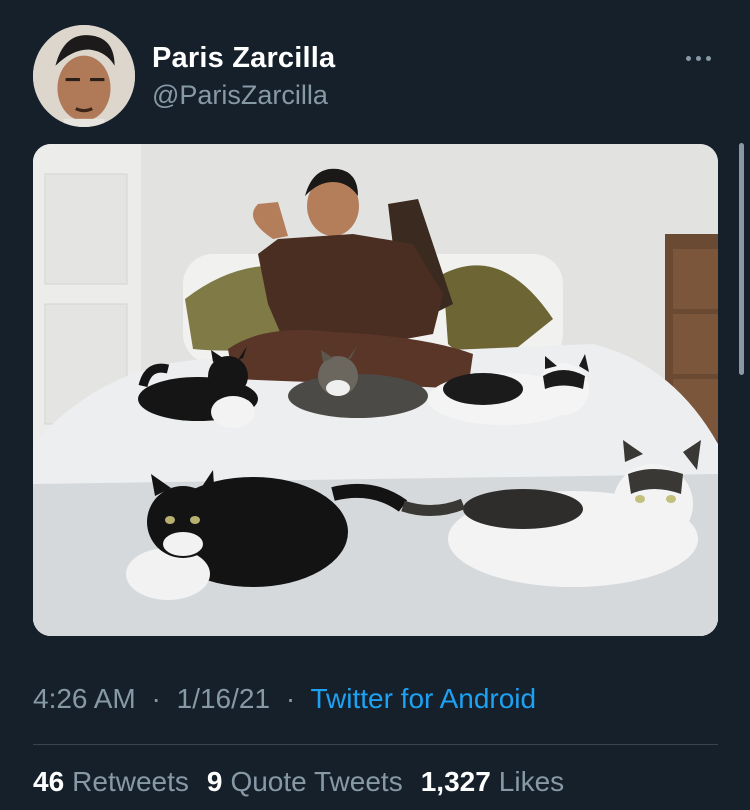 Image resolution: width=750 pixels, height=810 pixels. What do you see at coordinates (284, 699) in the screenshot?
I see `tweet-meta: 4:26 AM · 1/16/21 · Twitter for Android` at bounding box center [284, 699].